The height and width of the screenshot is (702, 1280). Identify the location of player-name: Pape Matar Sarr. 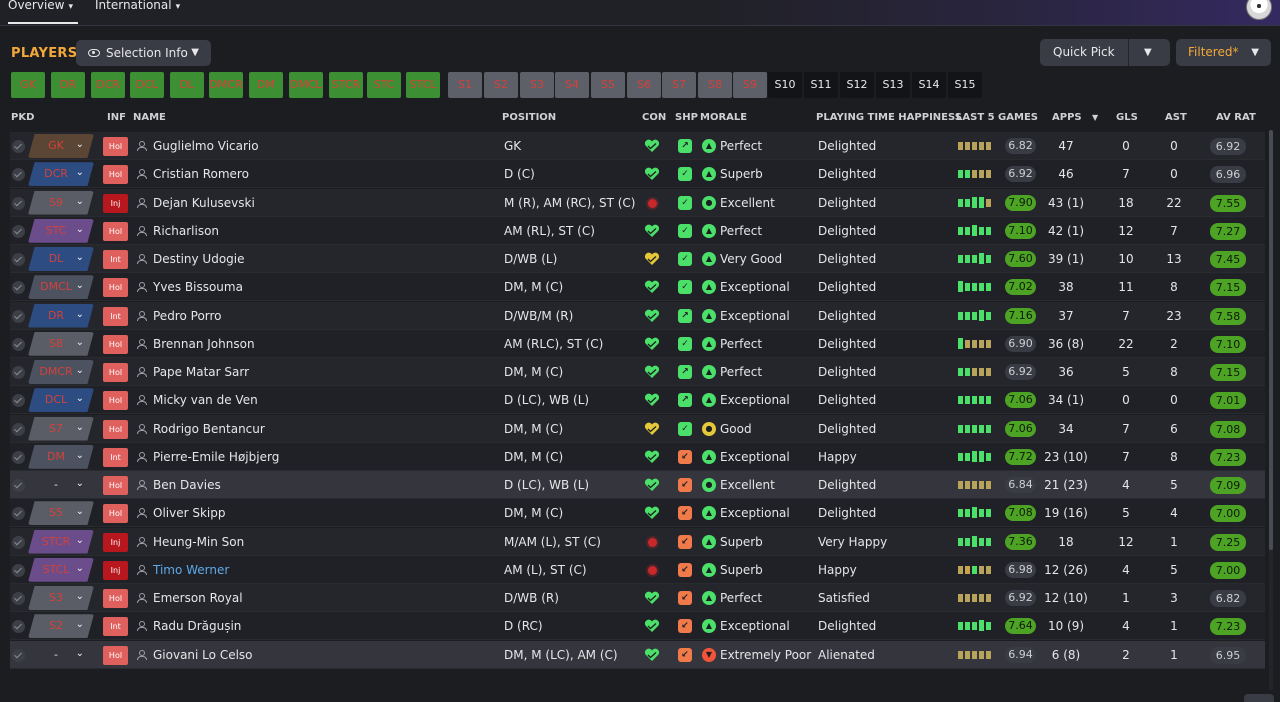
(201, 372).